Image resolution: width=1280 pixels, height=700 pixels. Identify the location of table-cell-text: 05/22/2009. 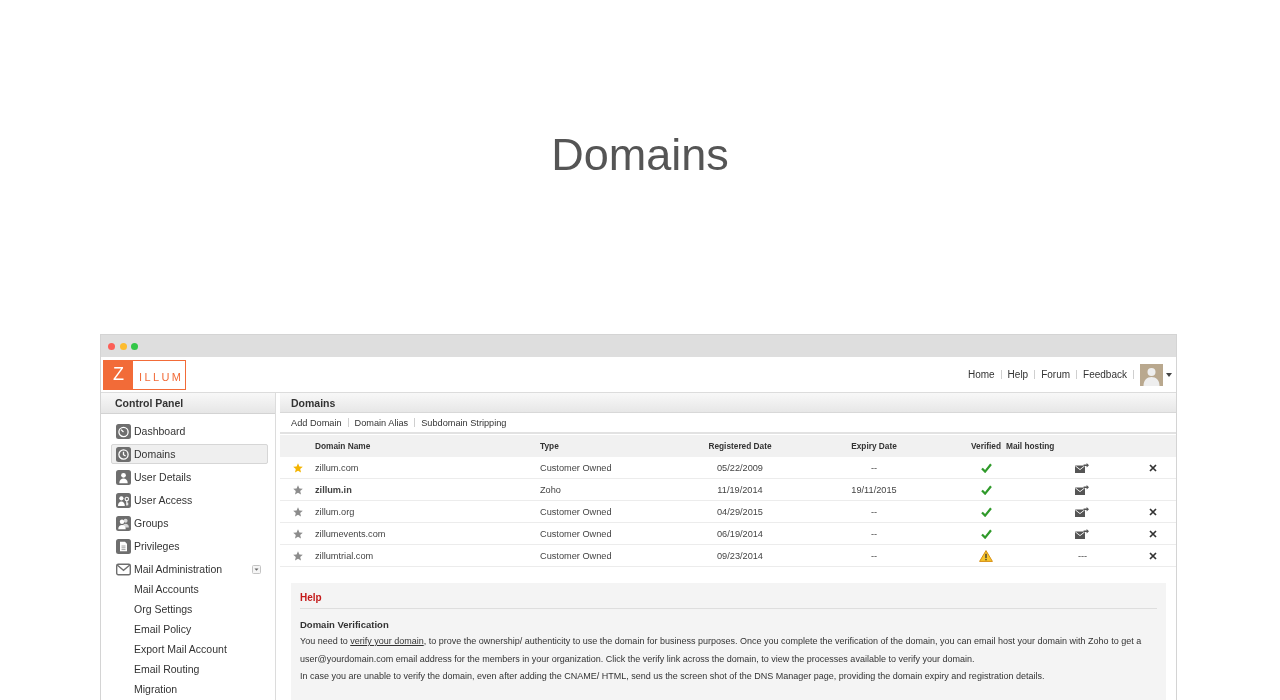
(740, 467).